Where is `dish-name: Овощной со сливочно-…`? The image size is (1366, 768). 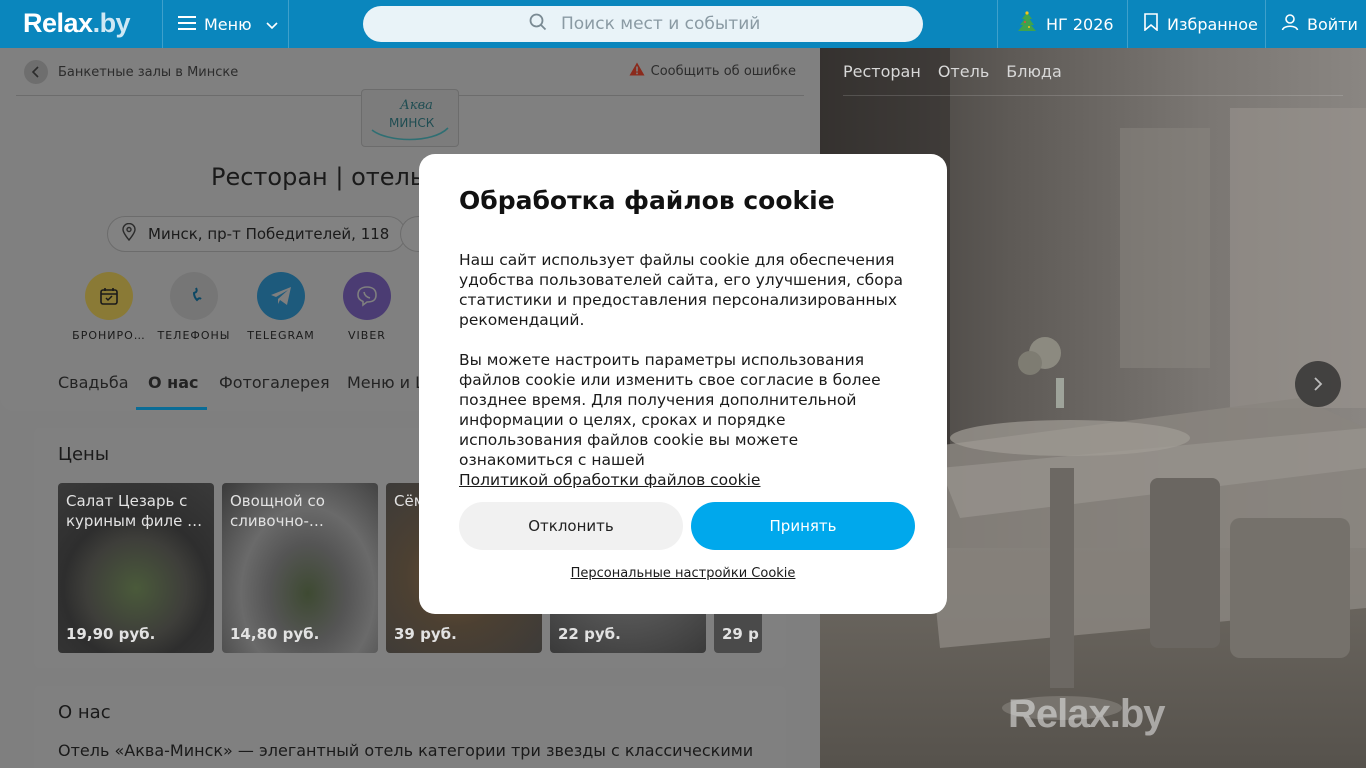 dish-name: Овощной со сливочно-… is located at coordinates (277, 511).